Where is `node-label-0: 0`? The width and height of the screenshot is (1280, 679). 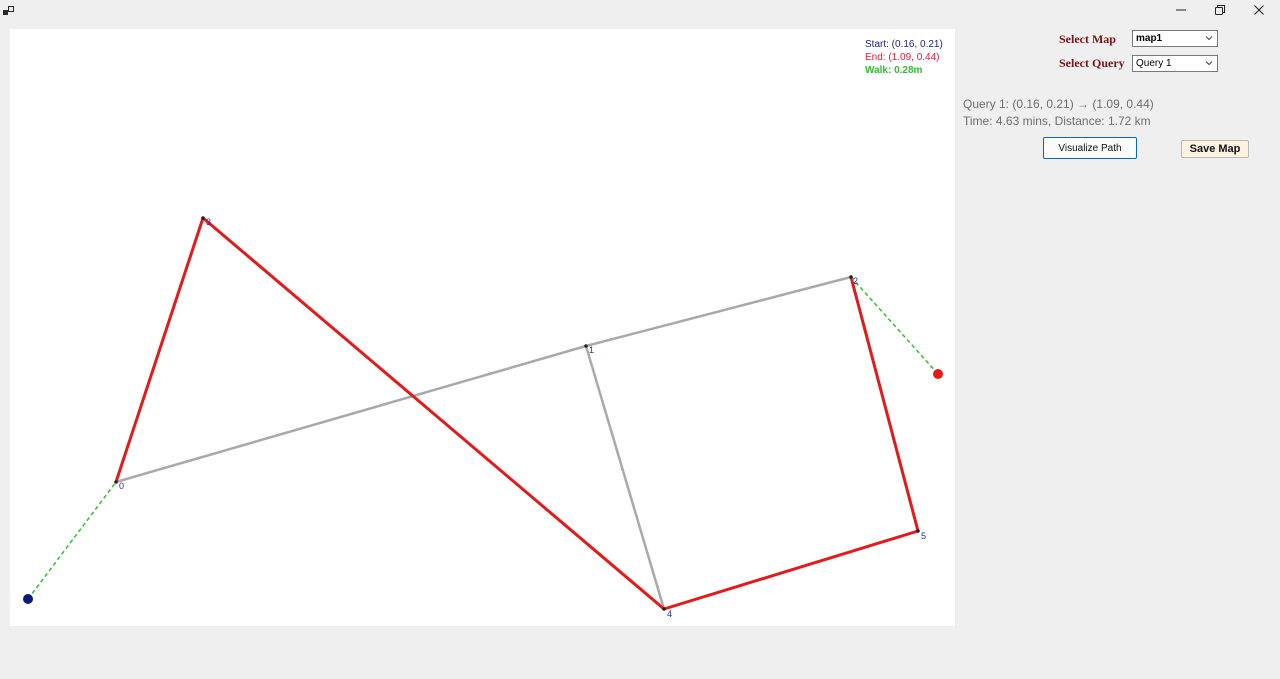 node-label-0: 0 is located at coordinates (121, 486).